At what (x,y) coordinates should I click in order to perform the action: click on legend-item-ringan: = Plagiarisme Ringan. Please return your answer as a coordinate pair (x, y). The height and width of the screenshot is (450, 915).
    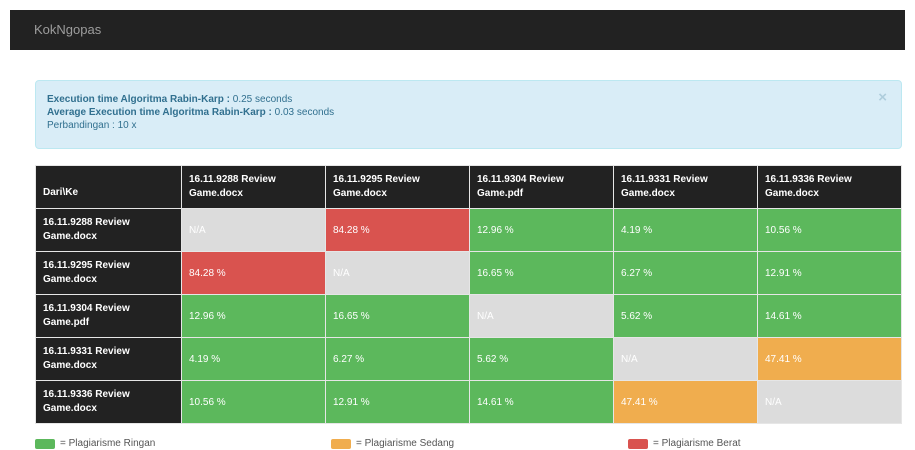
    Looking at the image, I should click on (95, 443).